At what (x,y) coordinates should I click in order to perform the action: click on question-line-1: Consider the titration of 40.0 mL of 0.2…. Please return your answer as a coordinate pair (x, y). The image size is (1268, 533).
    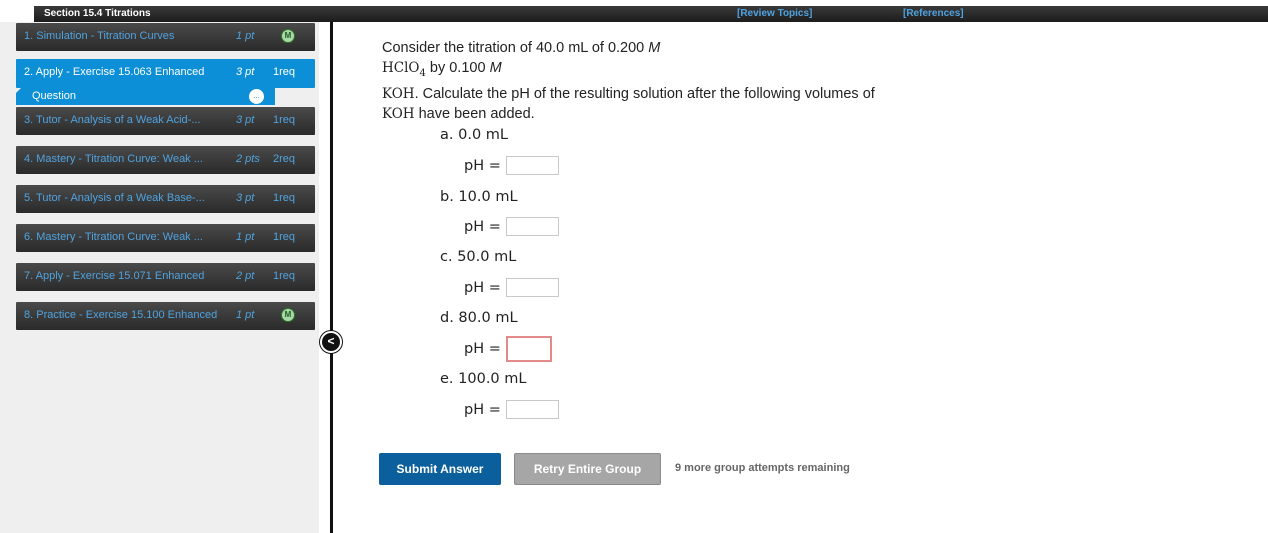
    Looking at the image, I should click on (521, 48).